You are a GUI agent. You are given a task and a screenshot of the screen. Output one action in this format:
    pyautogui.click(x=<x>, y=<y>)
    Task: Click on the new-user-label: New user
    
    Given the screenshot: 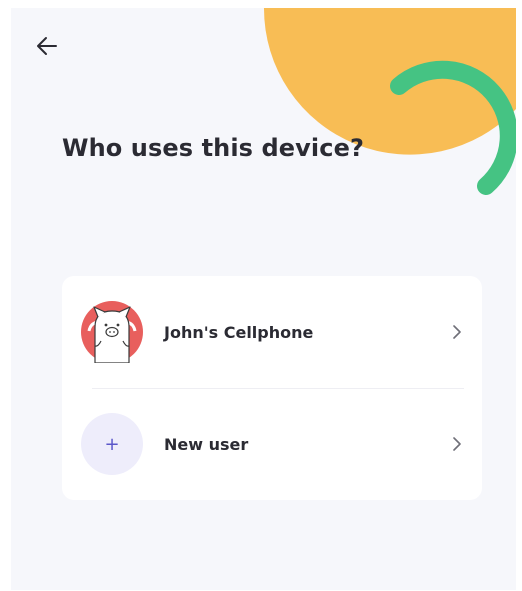 What is the action you would take?
    pyautogui.click(x=206, y=444)
    